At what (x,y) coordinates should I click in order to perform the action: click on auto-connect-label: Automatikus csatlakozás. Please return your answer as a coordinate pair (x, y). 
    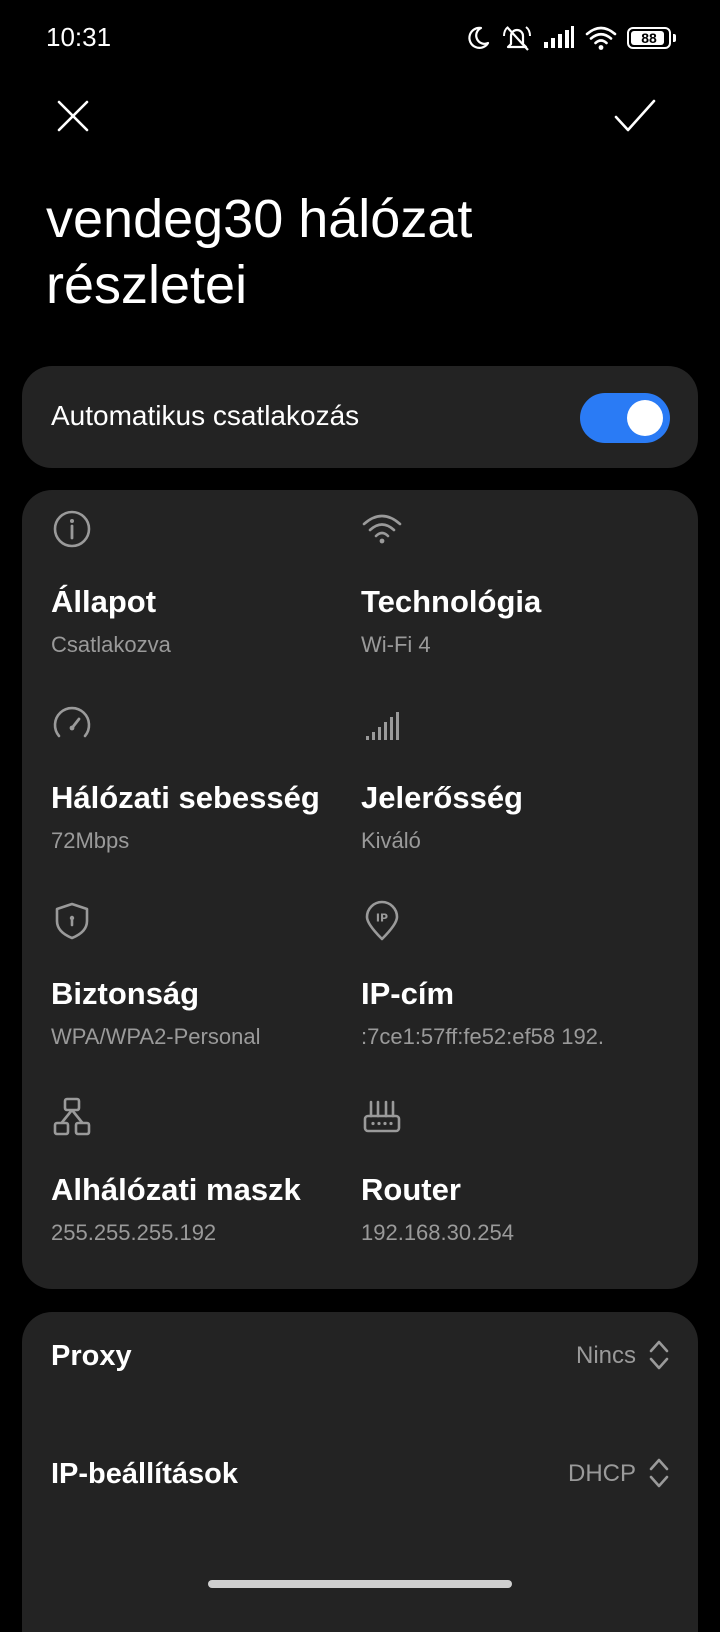
    Looking at the image, I should click on (205, 415).